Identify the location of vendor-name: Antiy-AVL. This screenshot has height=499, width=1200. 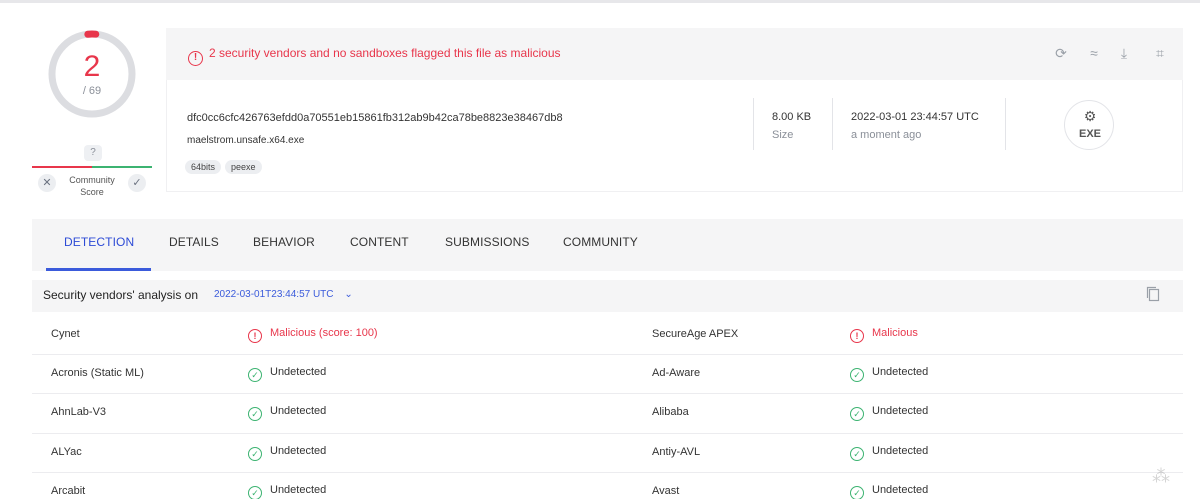
(676, 452).